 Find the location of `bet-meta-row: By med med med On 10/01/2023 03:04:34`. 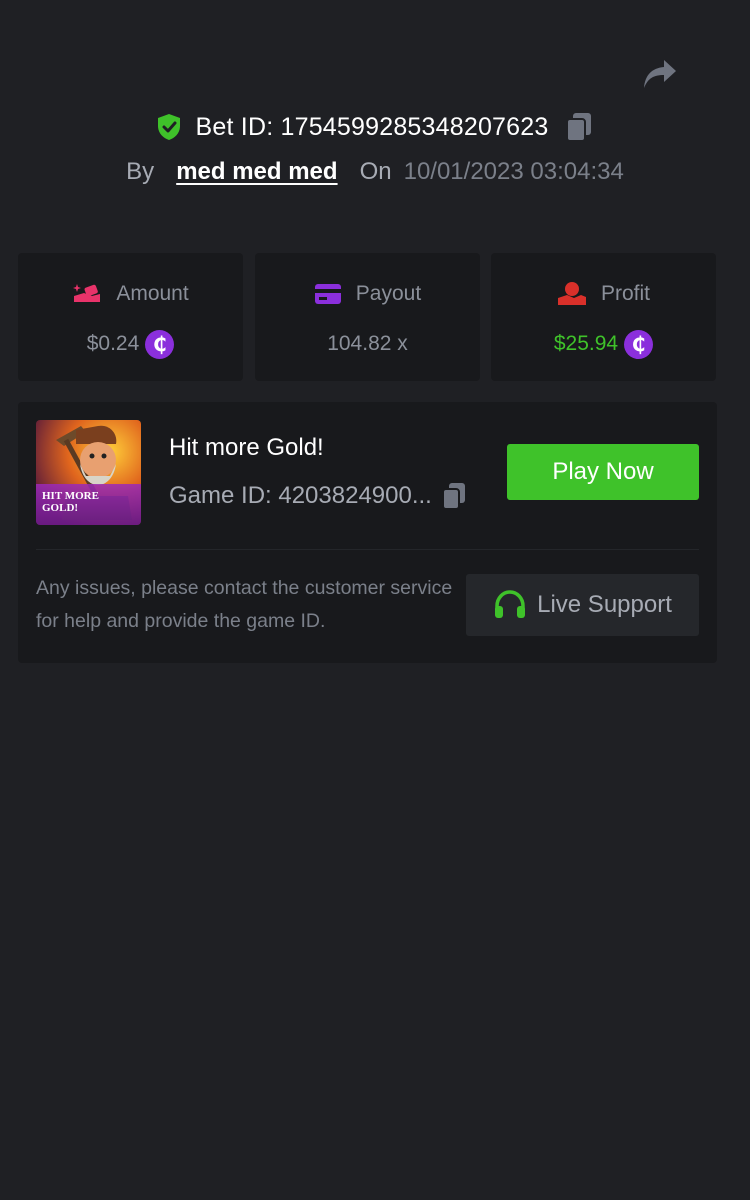

bet-meta-row: By med med med On 10/01/2023 03:04:34 is located at coordinates (375, 172).